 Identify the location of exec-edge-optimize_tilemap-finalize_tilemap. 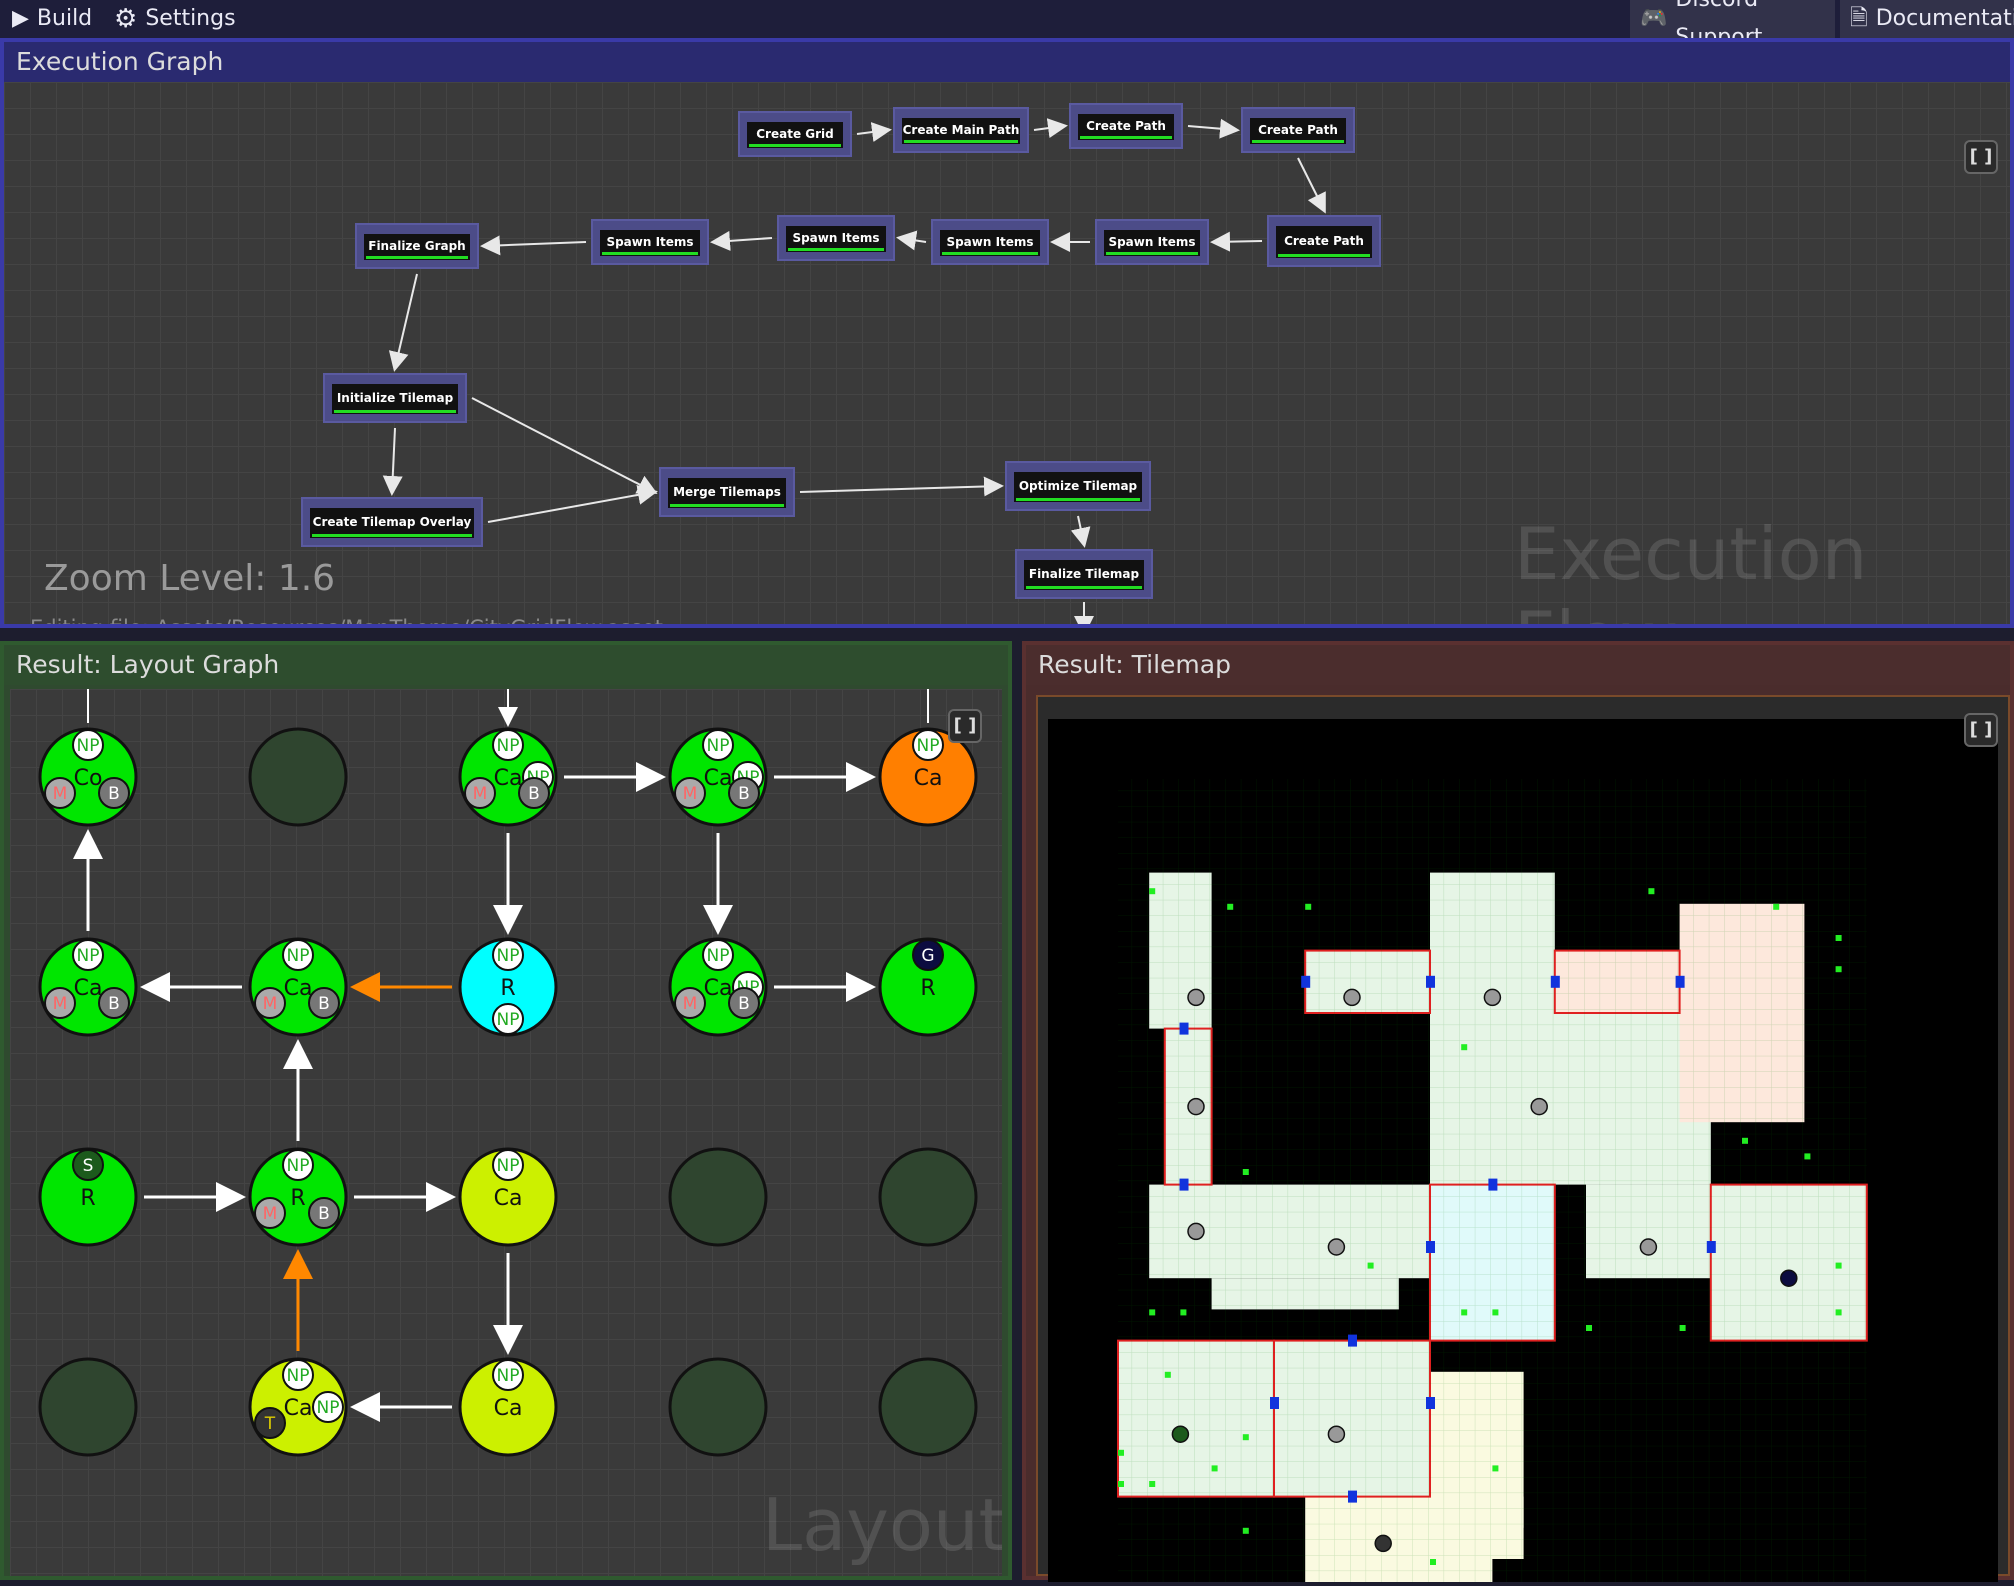
(1080, 531).